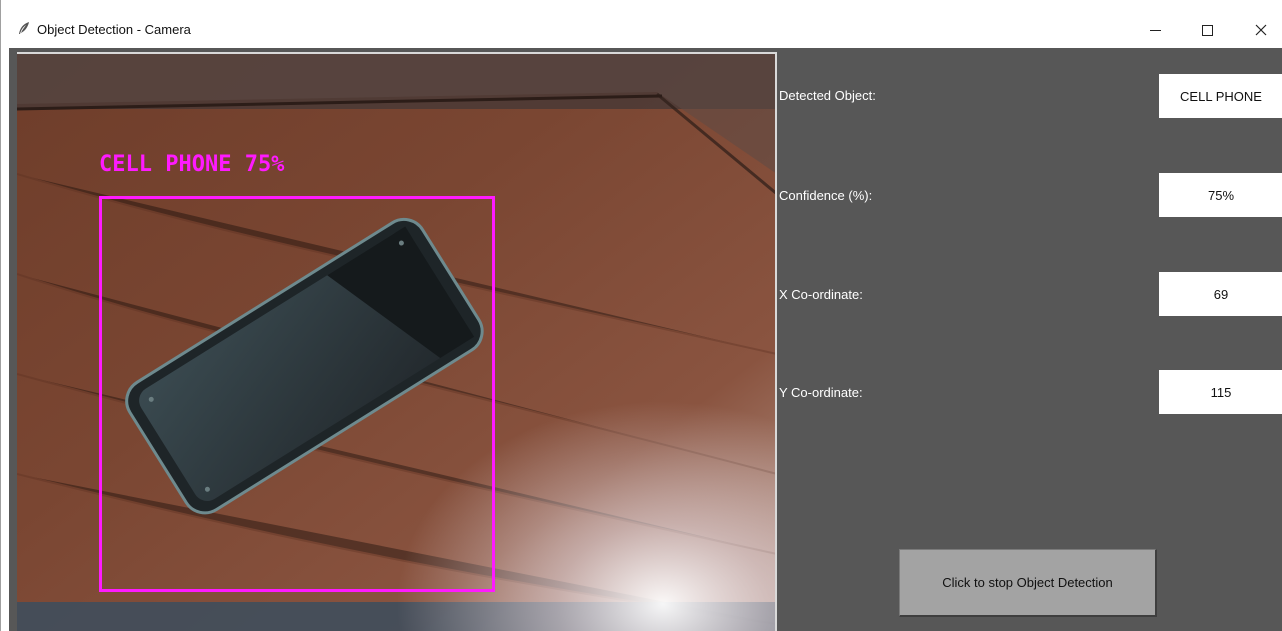  I want to click on y-coordinate-field: 115, so click(1220, 392).